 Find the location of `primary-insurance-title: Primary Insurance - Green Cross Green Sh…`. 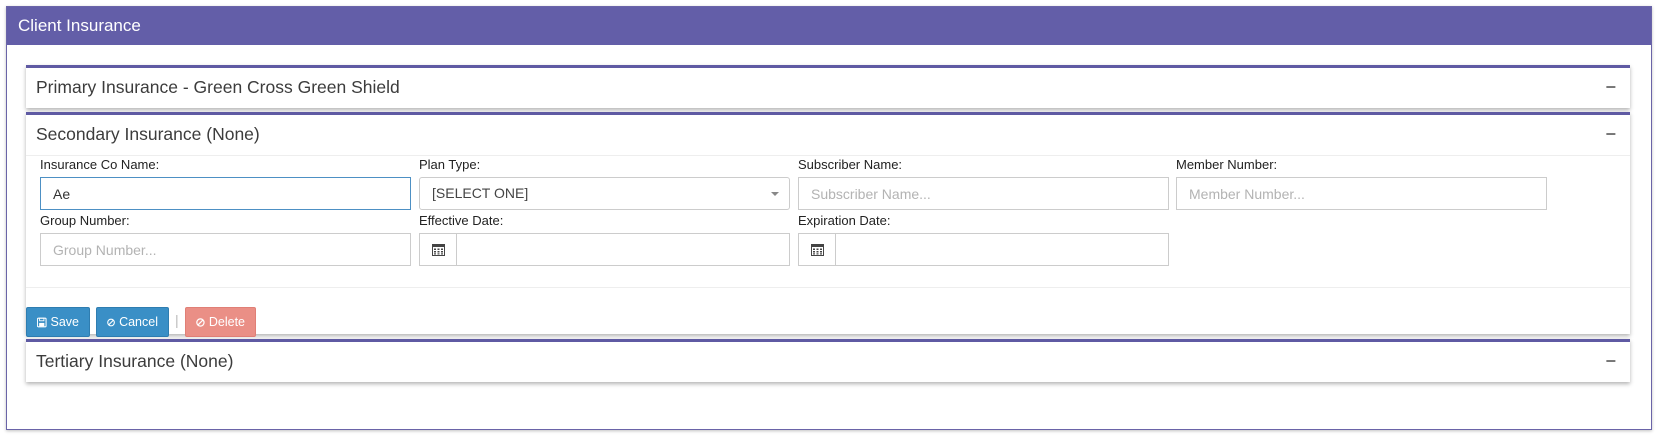

primary-insurance-title: Primary Insurance - Green Cross Green Sh… is located at coordinates (218, 87).